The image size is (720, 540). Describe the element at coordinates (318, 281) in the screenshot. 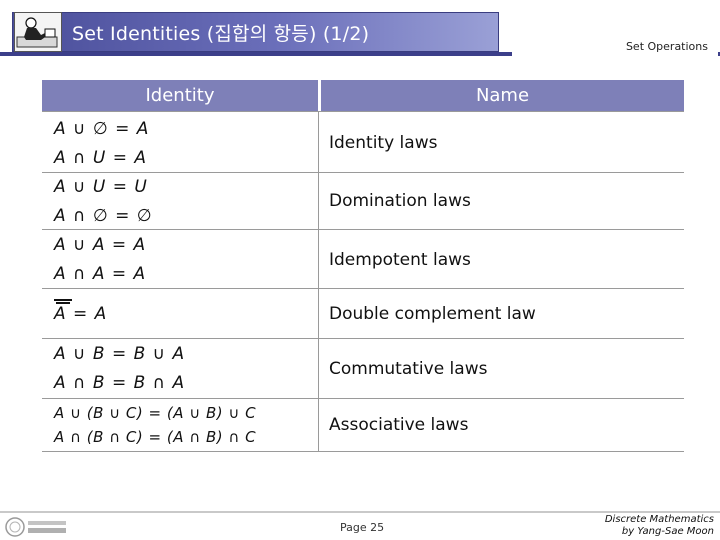

I see `column-divider` at that location.